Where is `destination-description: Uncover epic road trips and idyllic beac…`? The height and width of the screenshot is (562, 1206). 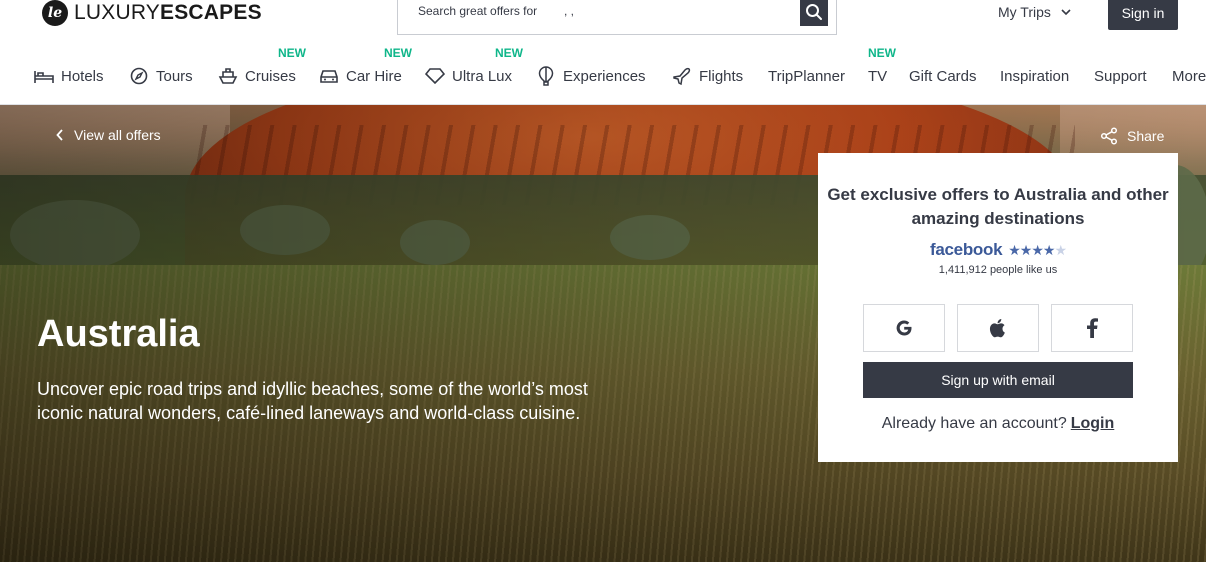 destination-description: Uncover epic road trips and idyllic beac… is located at coordinates (312, 401).